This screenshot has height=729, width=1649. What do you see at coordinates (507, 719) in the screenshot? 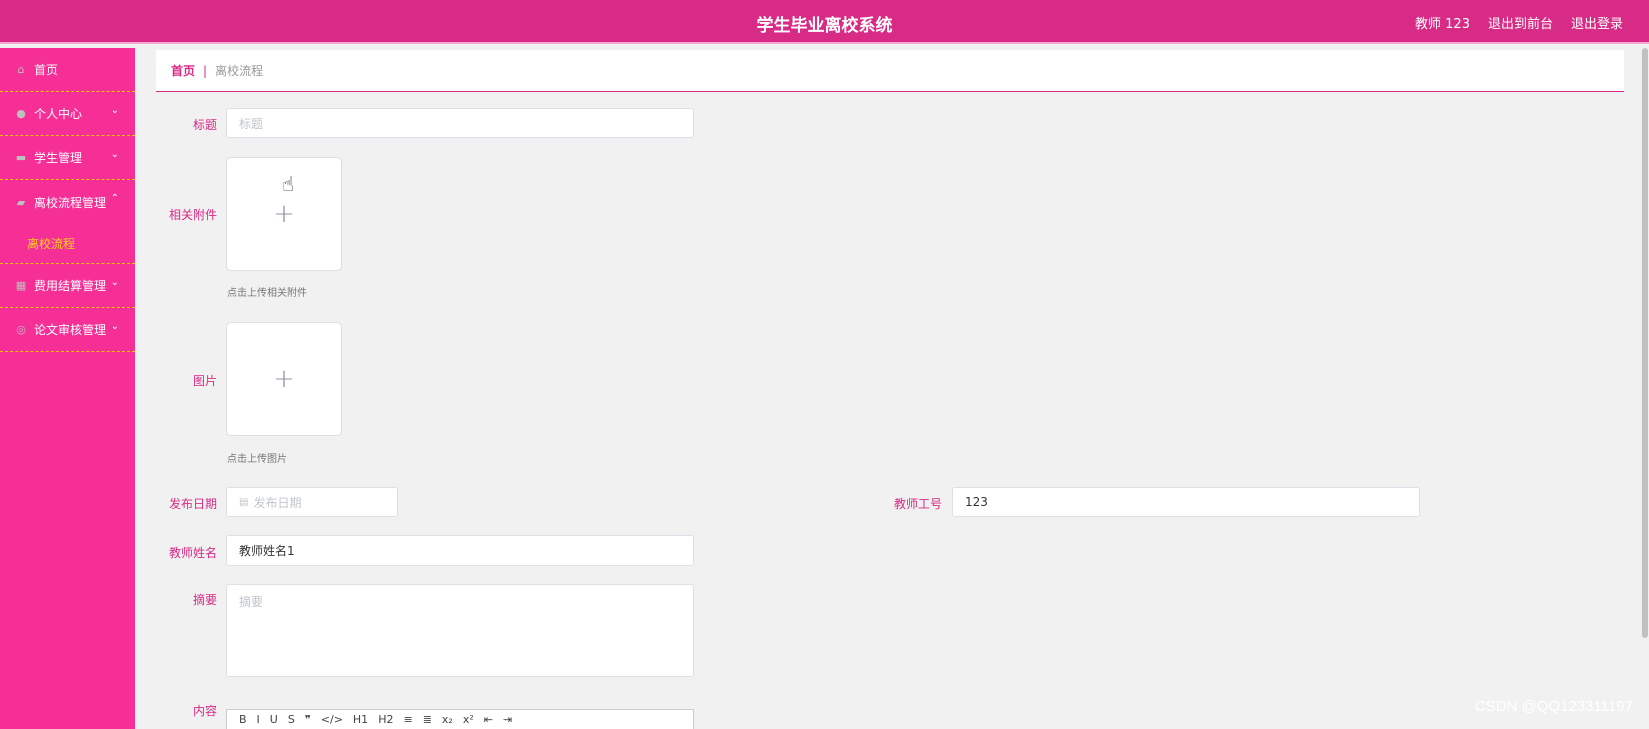
I see `editor-tool-button: ⇥` at bounding box center [507, 719].